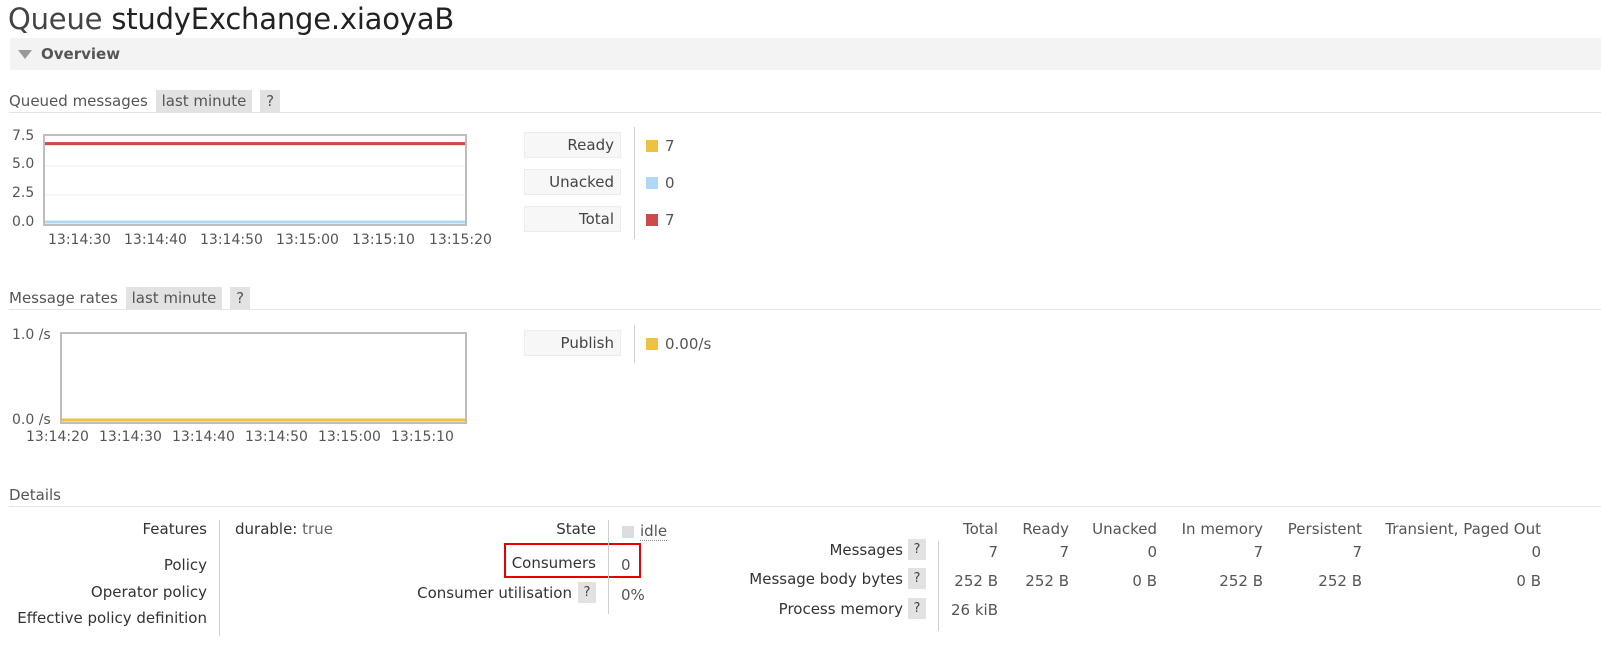  Describe the element at coordinates (23, 136) in the screenshot. I see `y-tick: 7.5` at that location.